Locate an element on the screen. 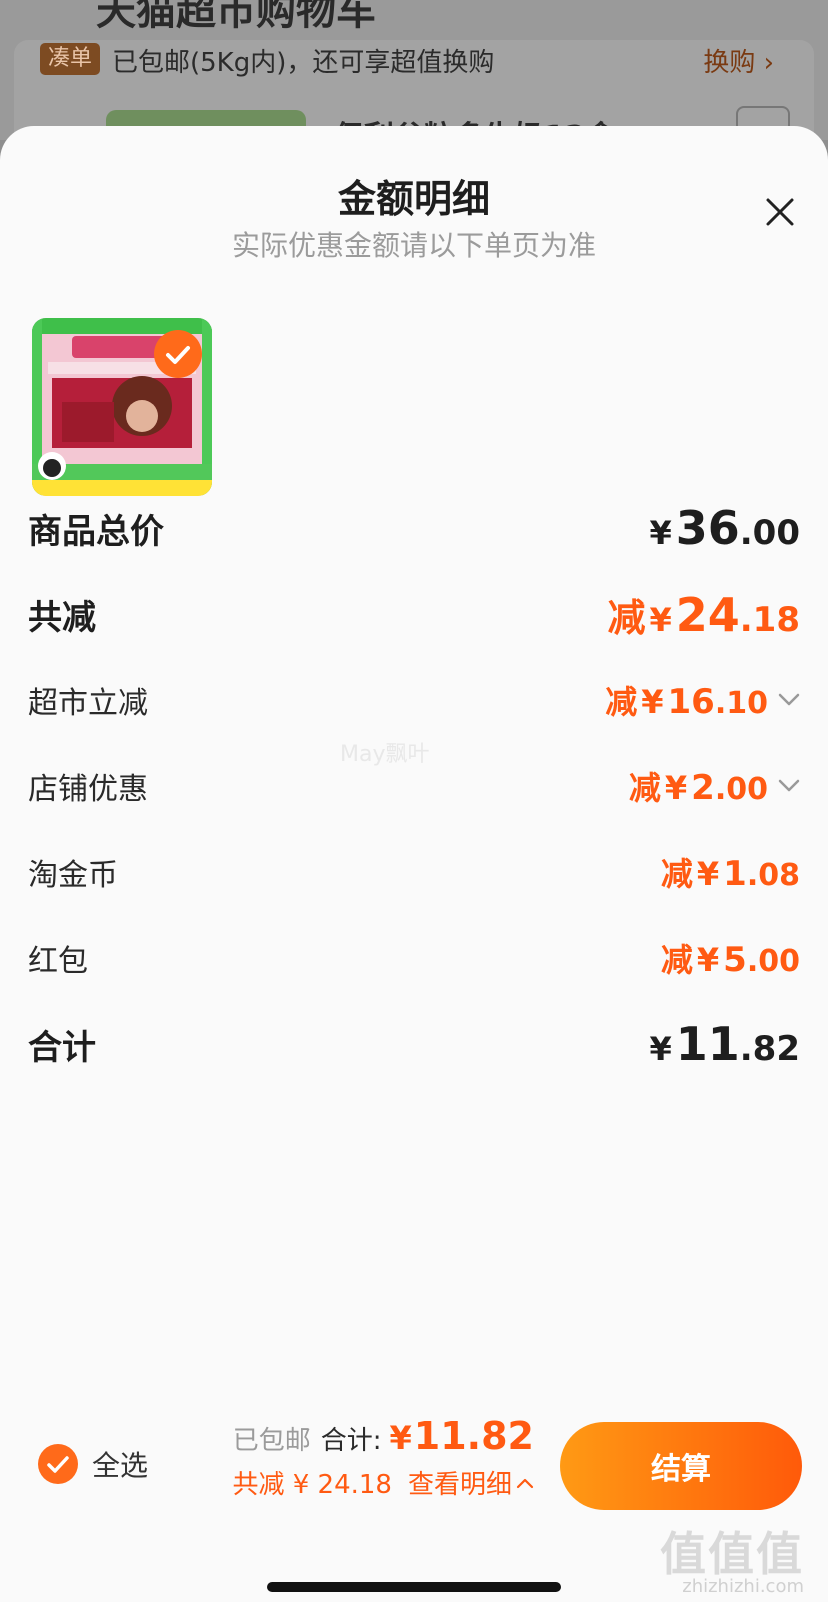  total-reduce-text: 共减 ¥ 24.18 is located at coordinates (312, 1485).